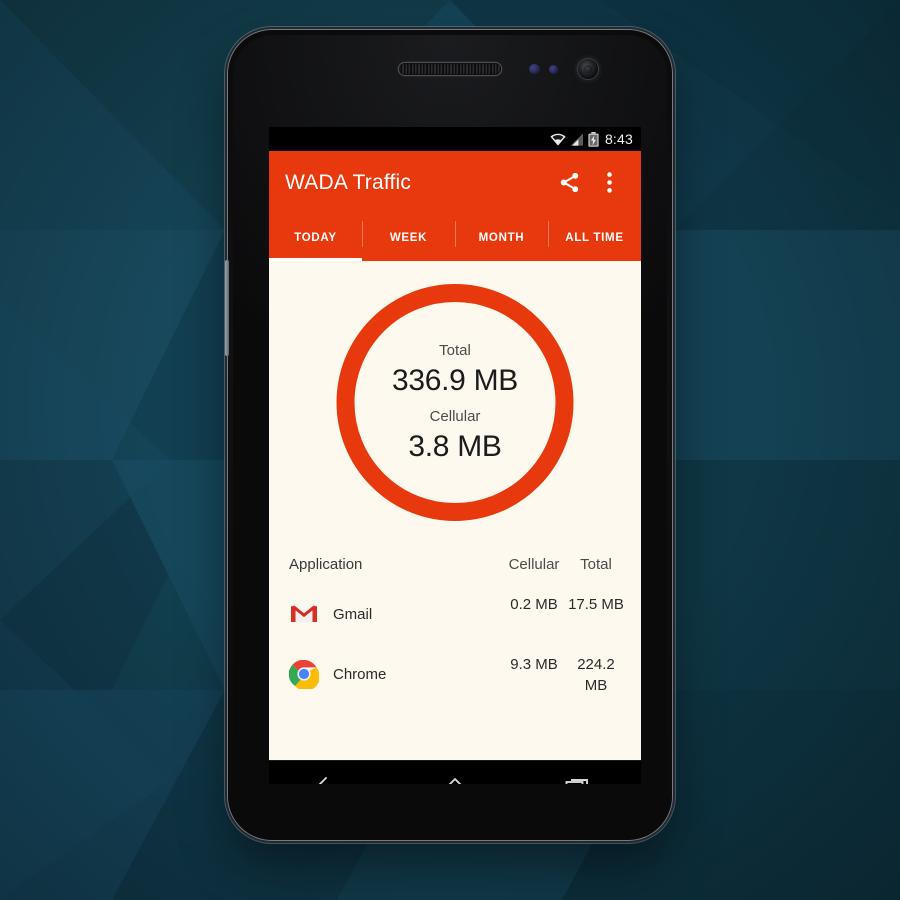 Image resolution: width=900 pixels, height=900 pixels. What do you see at coordinates (618, 139) in the screenshot?
I see `status-bar-clock: 8:43` at bounding box center [618, 139].